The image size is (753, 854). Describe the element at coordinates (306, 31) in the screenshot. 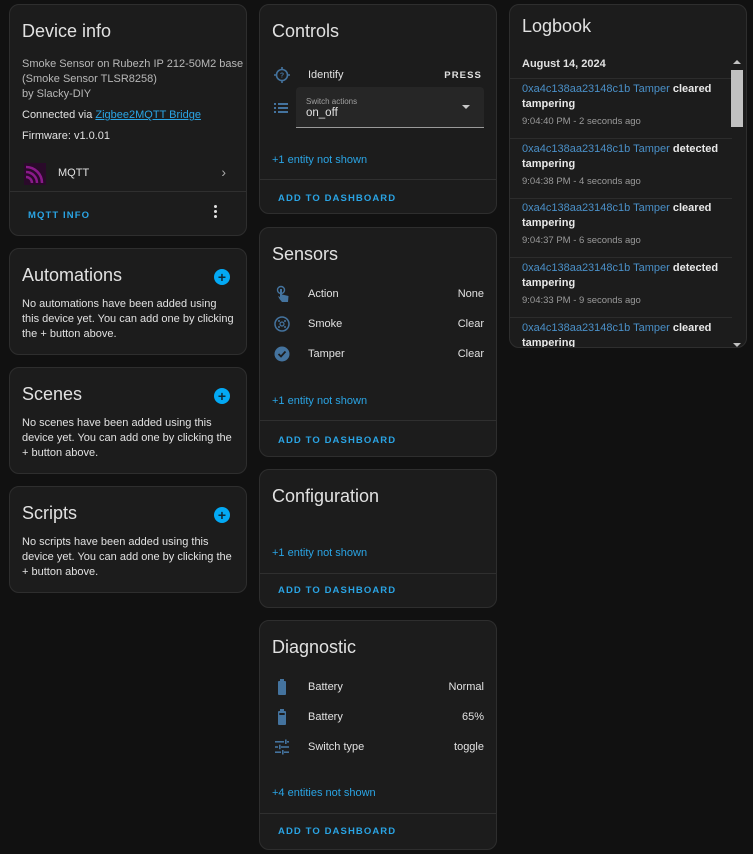

I see `controls-title: Controls` at that location.